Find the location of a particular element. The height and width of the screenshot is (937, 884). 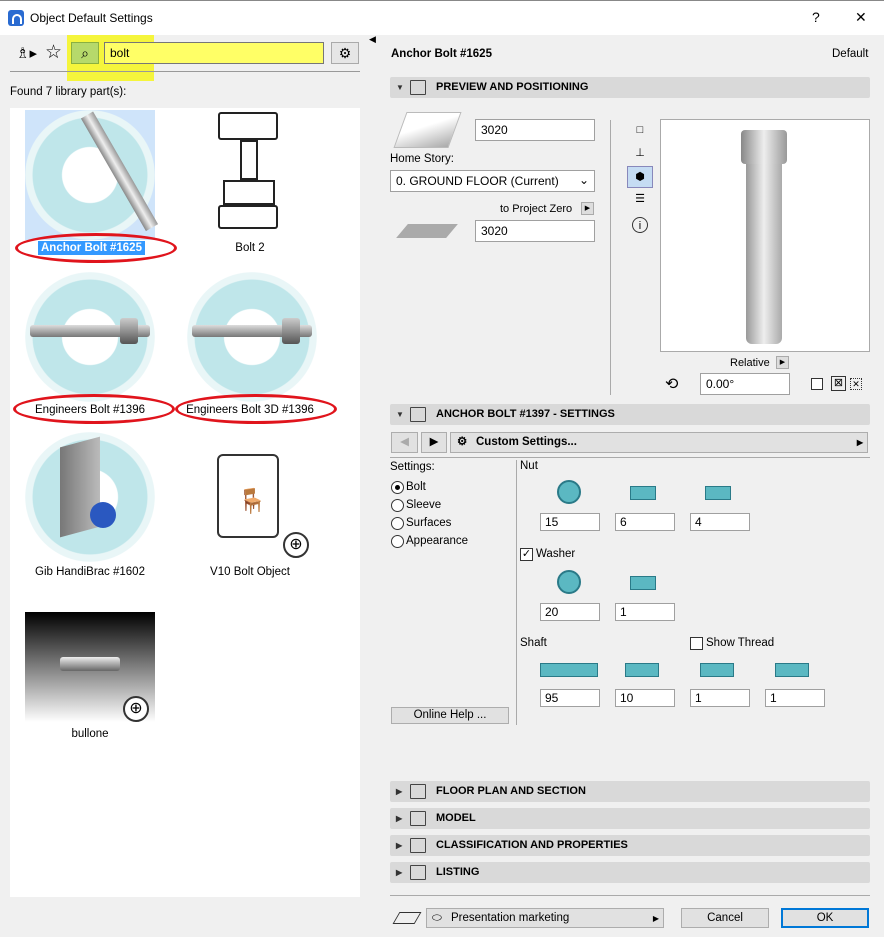

nut-height-input is located at coordinates (645, 522).